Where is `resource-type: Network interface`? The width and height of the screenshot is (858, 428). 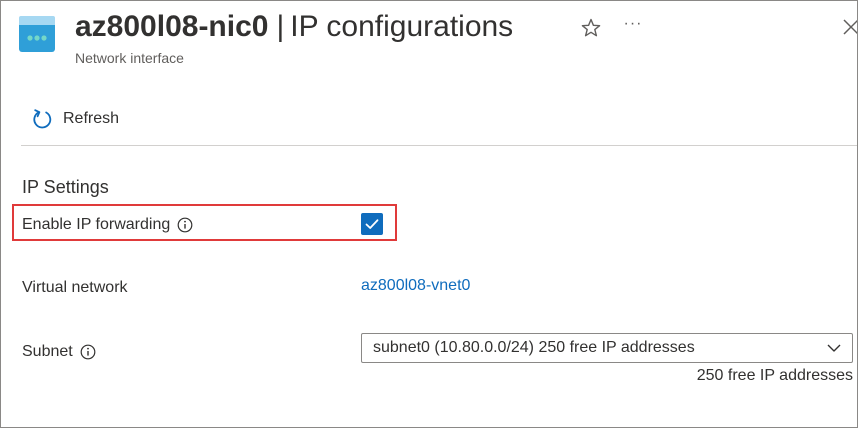 resource-type: Network interface is located at coordinates (129, 58).